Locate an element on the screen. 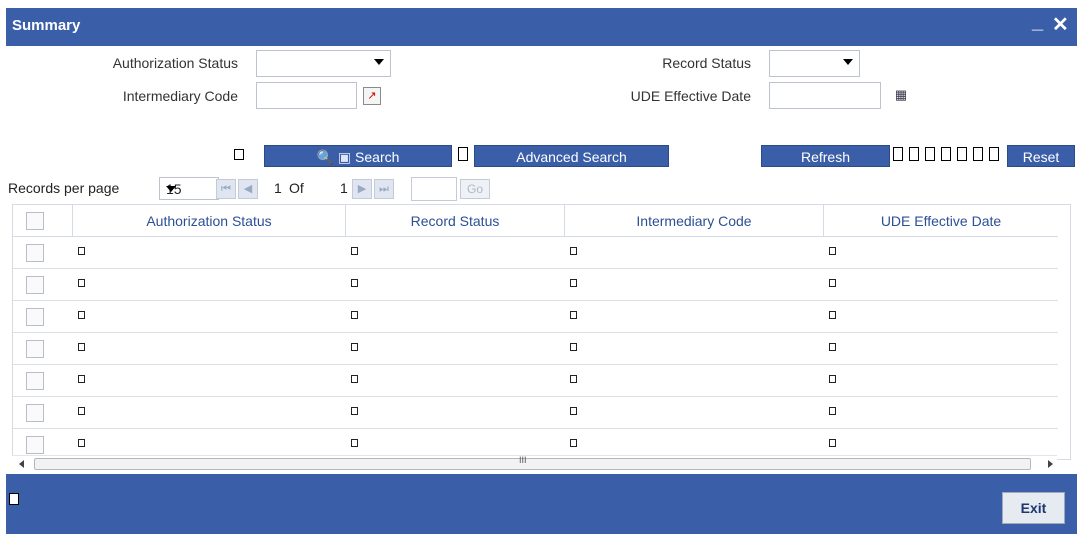 This screenshot has width=1083, height=534. horizontal-scrollbar: III is located at coordinates (534, 463).